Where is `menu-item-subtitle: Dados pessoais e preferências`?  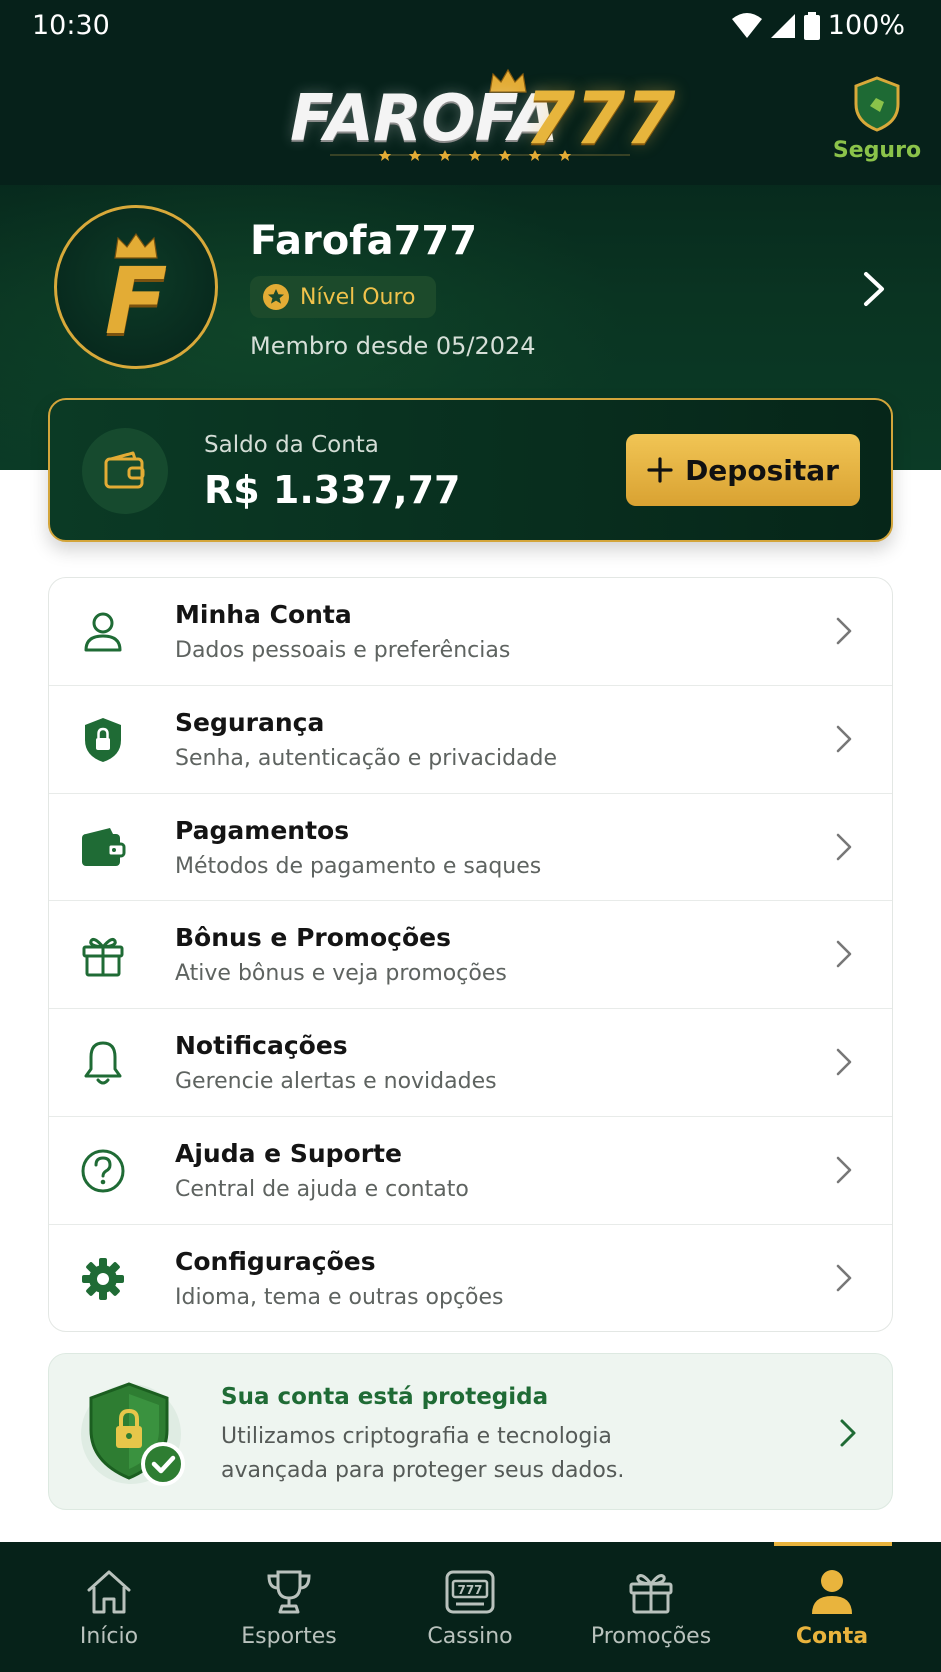 menu-item-subtitle: Dados pessoais e preferências is located at coordinates (343, 650).